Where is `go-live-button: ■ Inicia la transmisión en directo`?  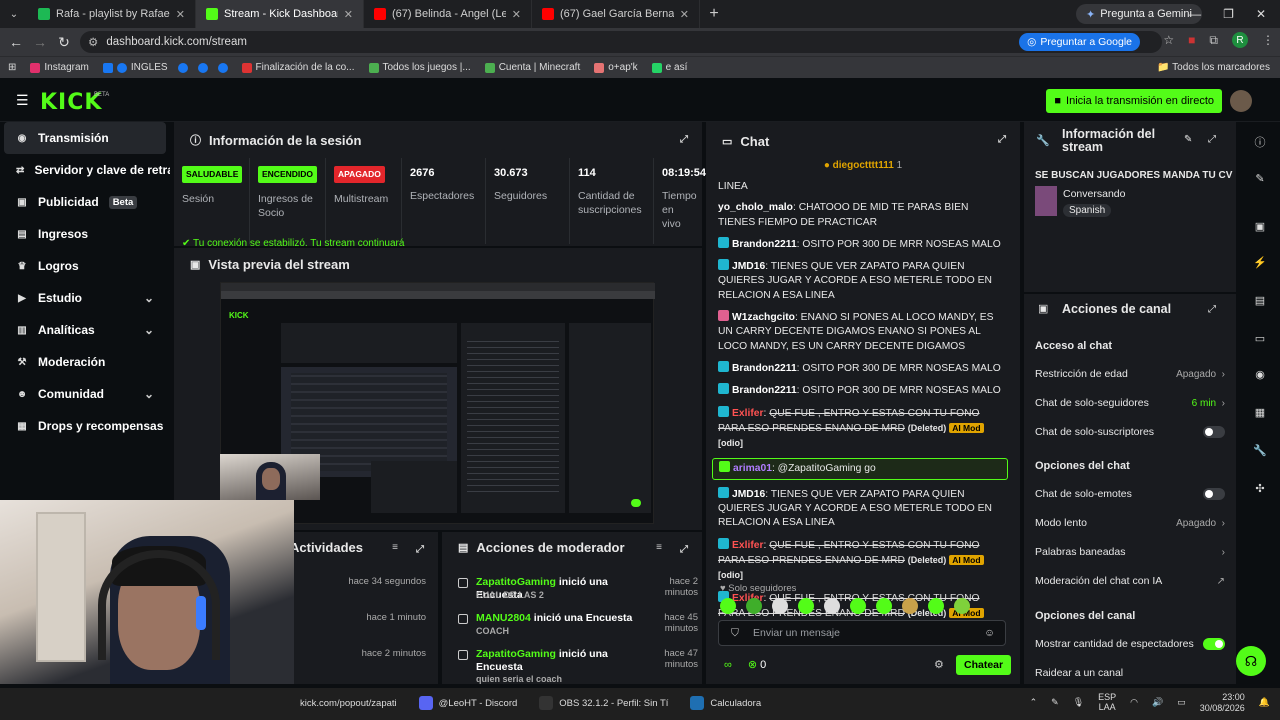
go-live-button: ■ Inicia la transmisión en directo is located at coordinates (1134, 101).